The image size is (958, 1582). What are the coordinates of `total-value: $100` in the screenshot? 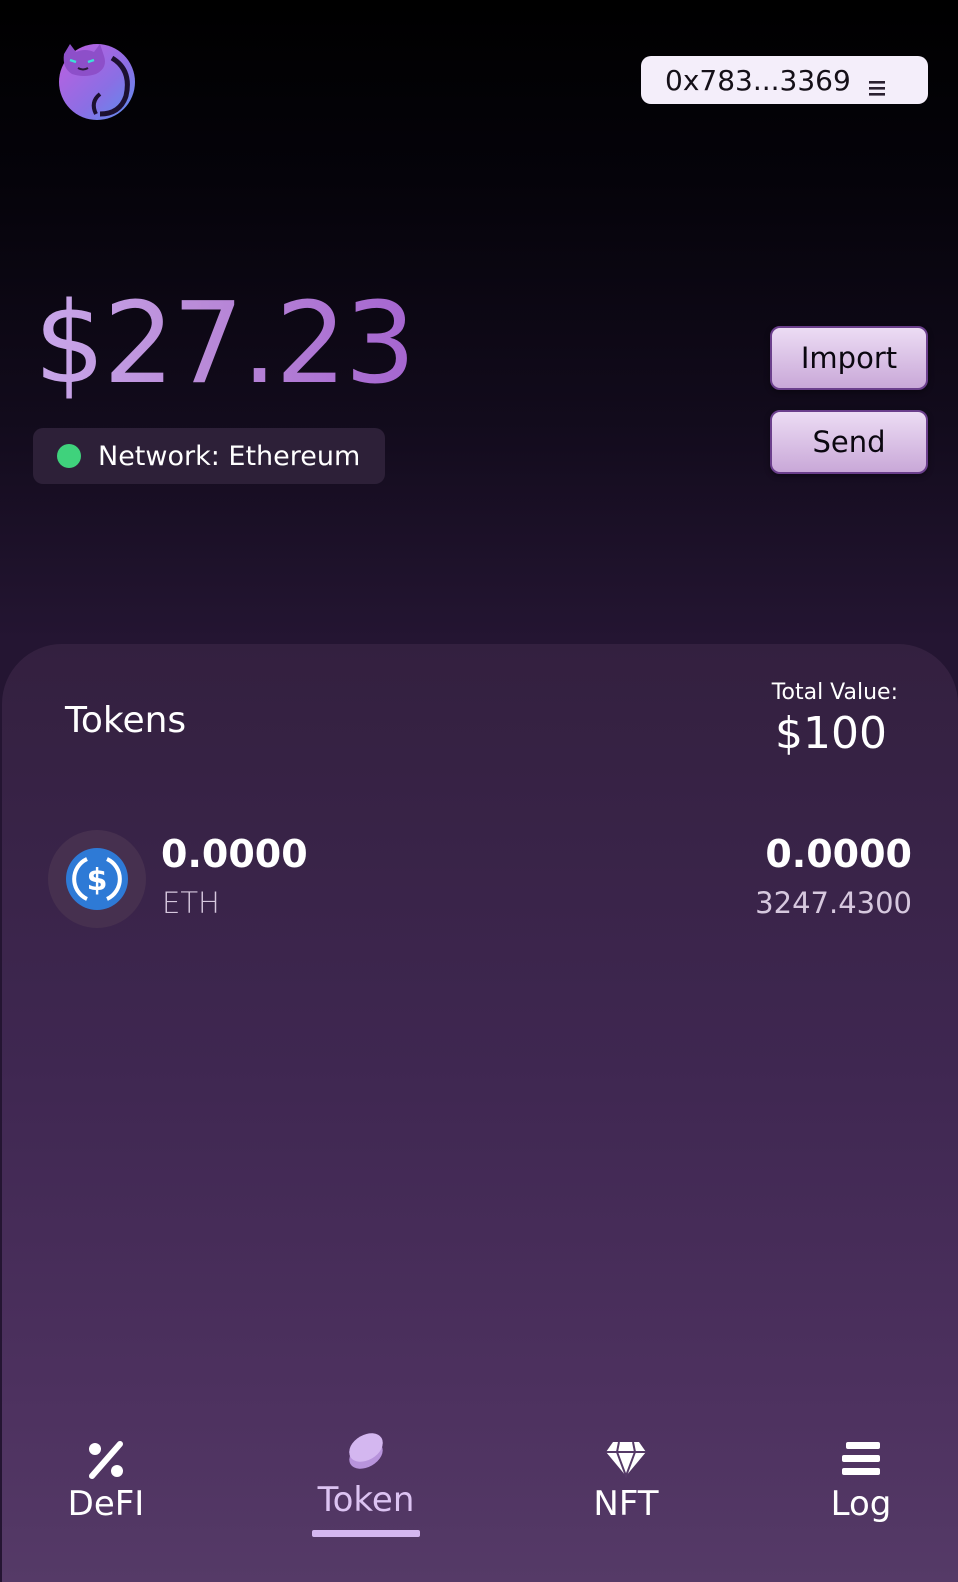 It's located at (831, 733).